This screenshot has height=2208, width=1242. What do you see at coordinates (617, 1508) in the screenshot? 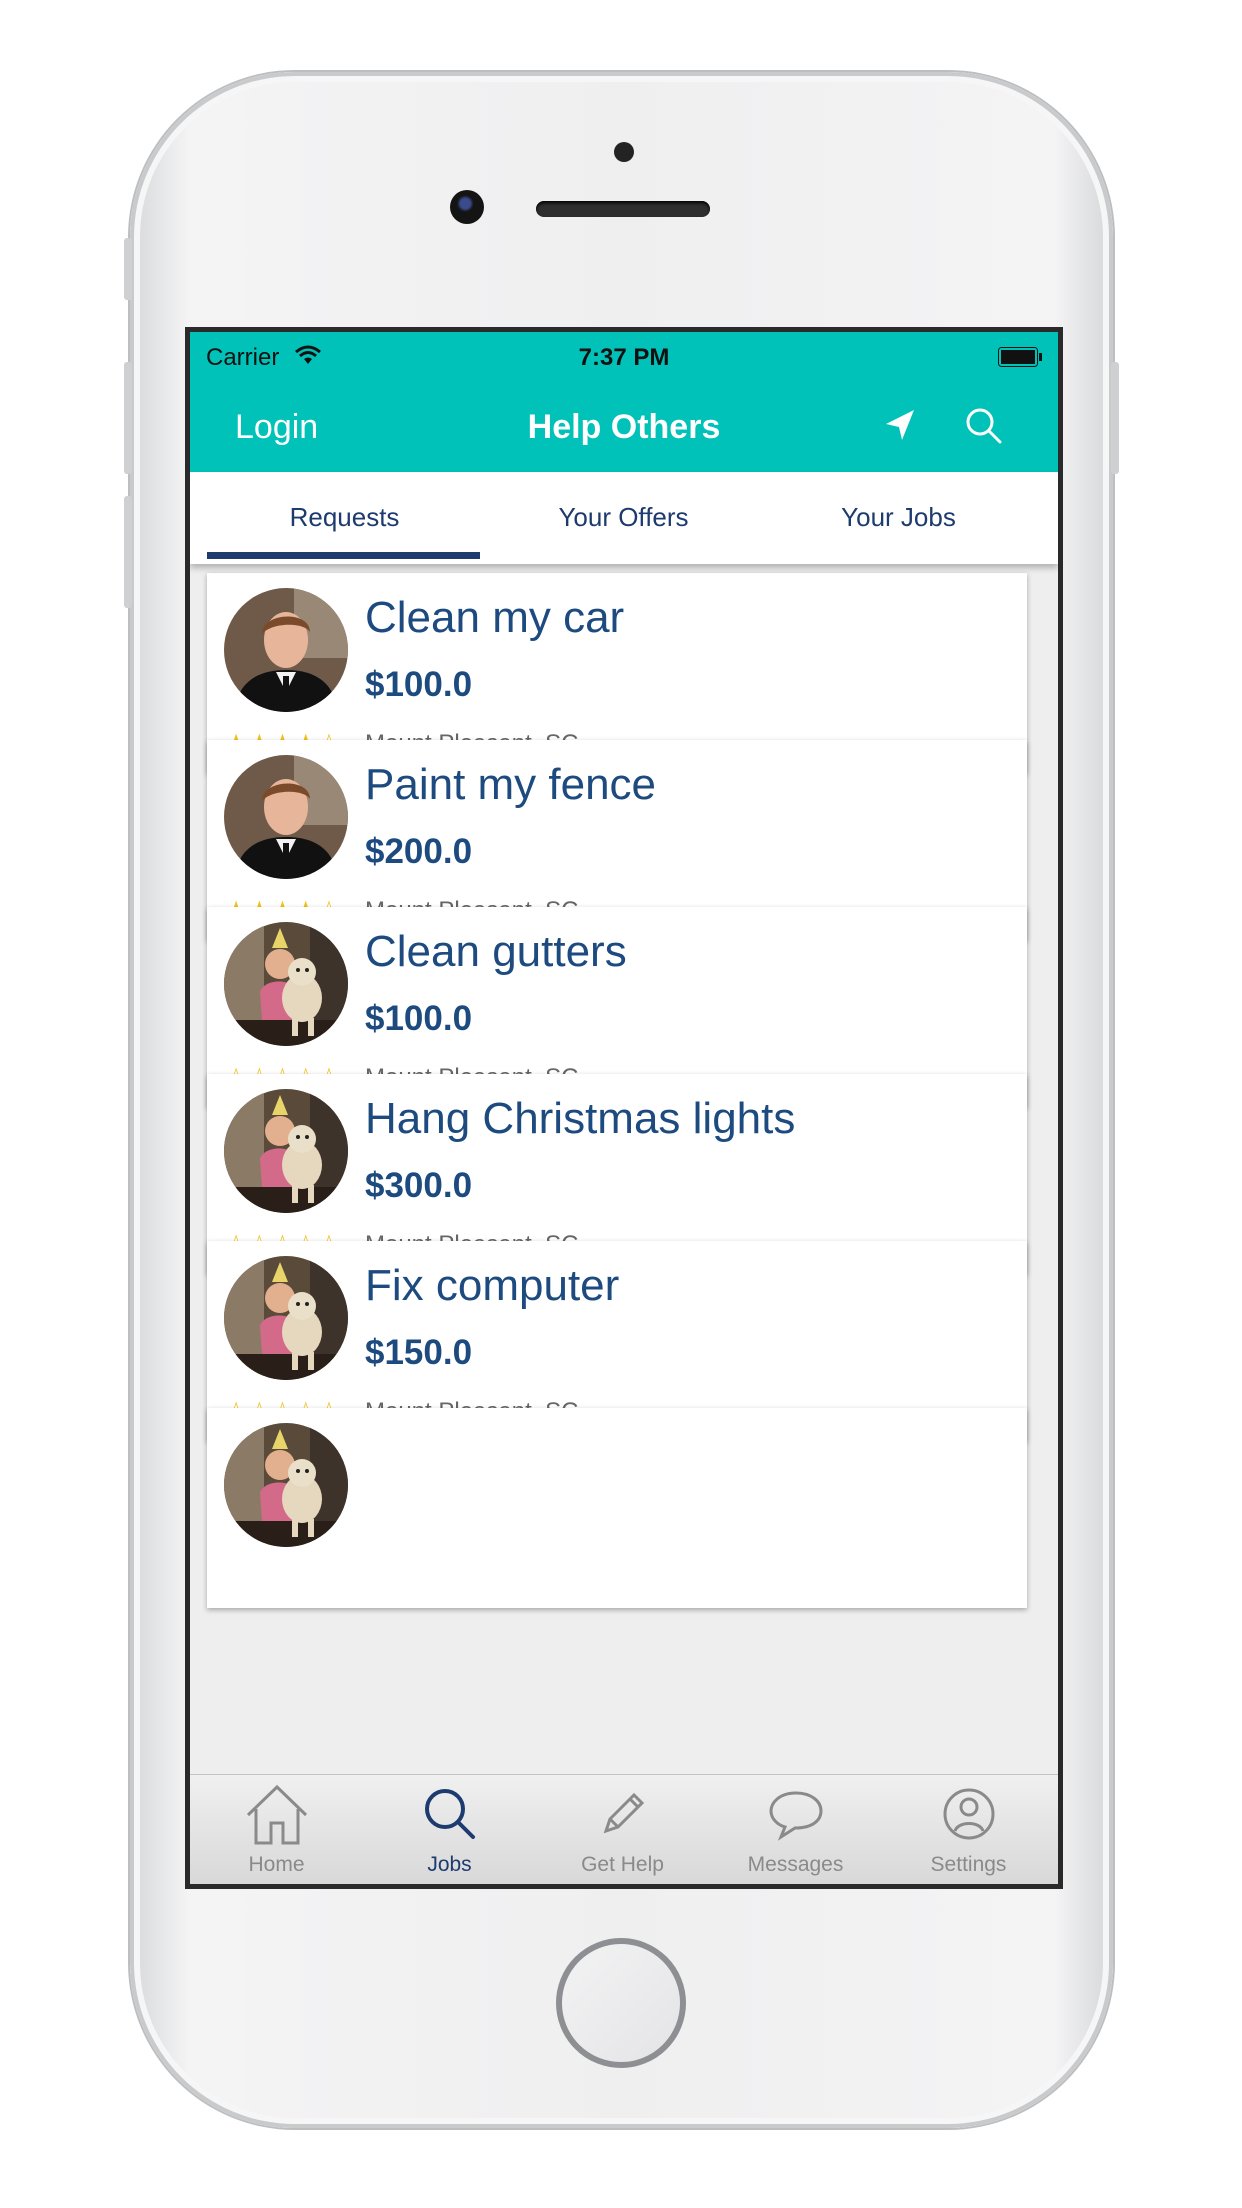
I see `job-card-partial` at bounding box center [617, 1508].